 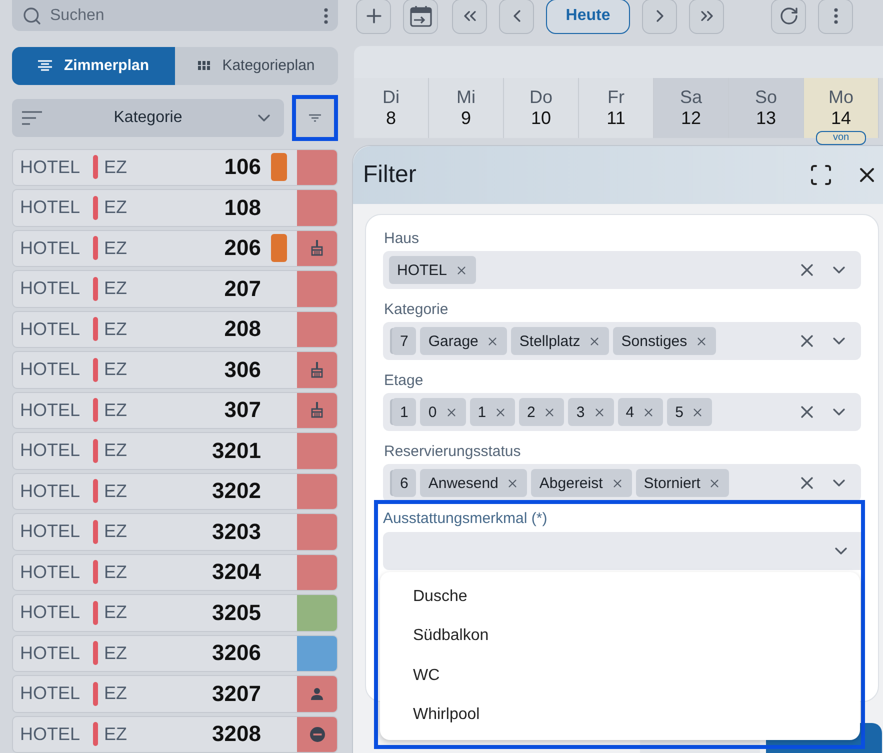 I want to click on room-row: HOTEL EZ 3206, so click(x=175, y=653).